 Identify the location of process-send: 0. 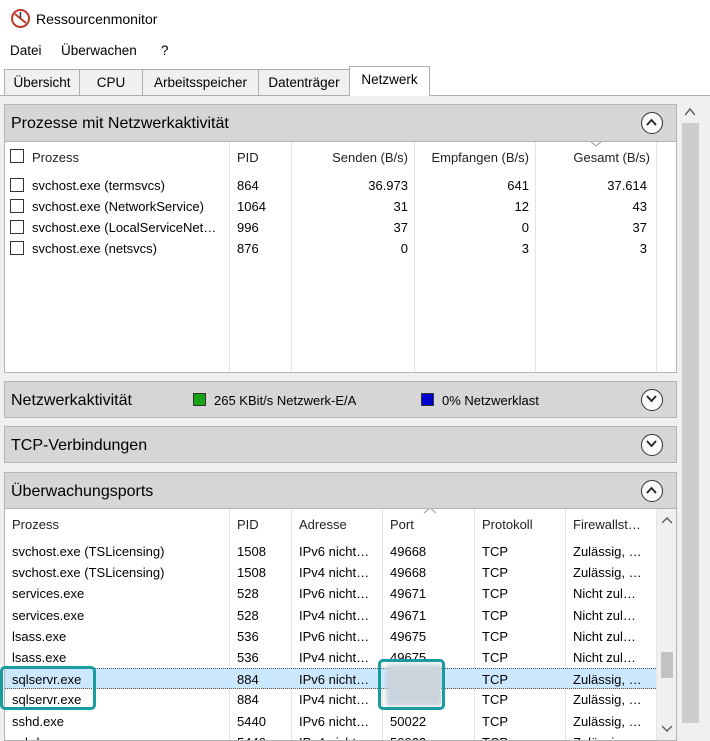
(404, 248).